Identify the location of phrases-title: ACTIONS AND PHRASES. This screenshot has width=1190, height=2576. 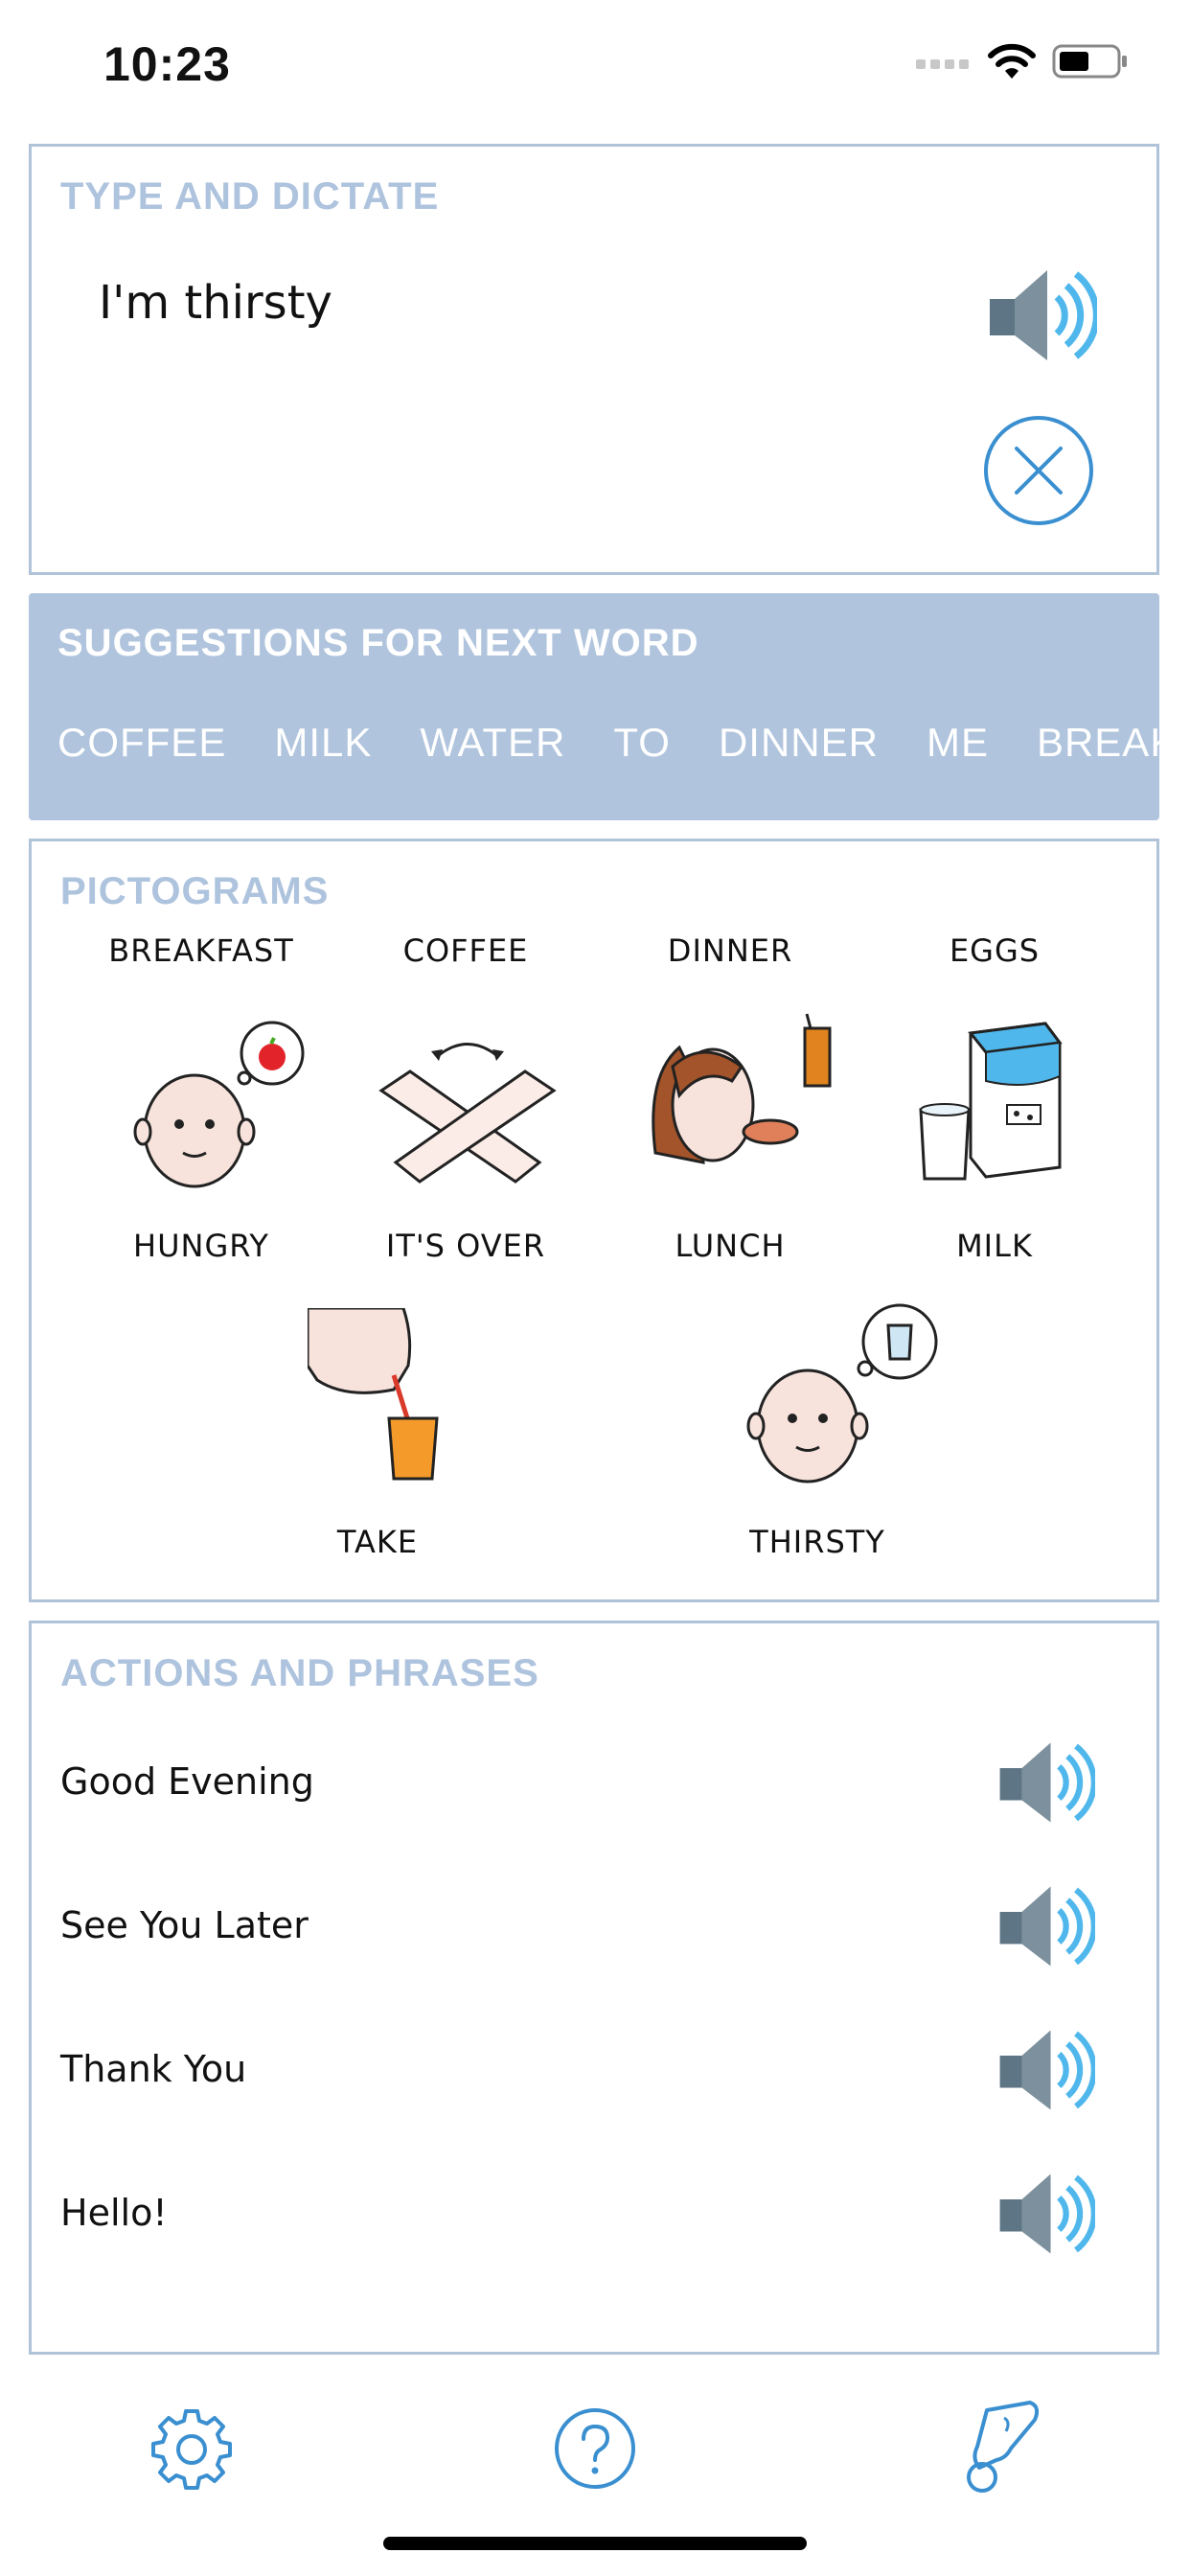
(300, 1673).